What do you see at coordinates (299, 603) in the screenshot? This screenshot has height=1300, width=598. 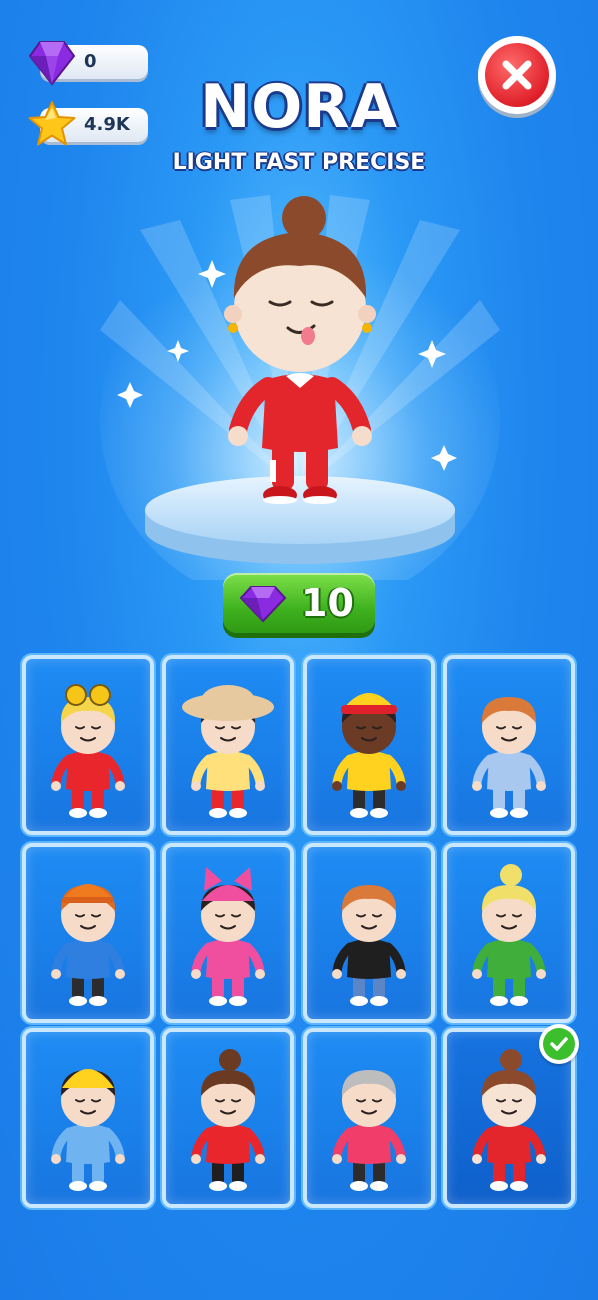 I see `buy-button: 10` at bounding box center [299, 603].